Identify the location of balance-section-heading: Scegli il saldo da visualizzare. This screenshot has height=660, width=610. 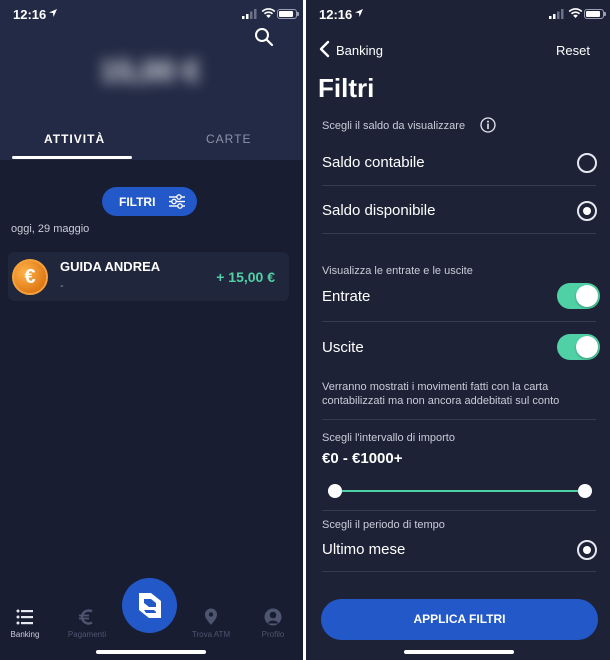
(394, 126).